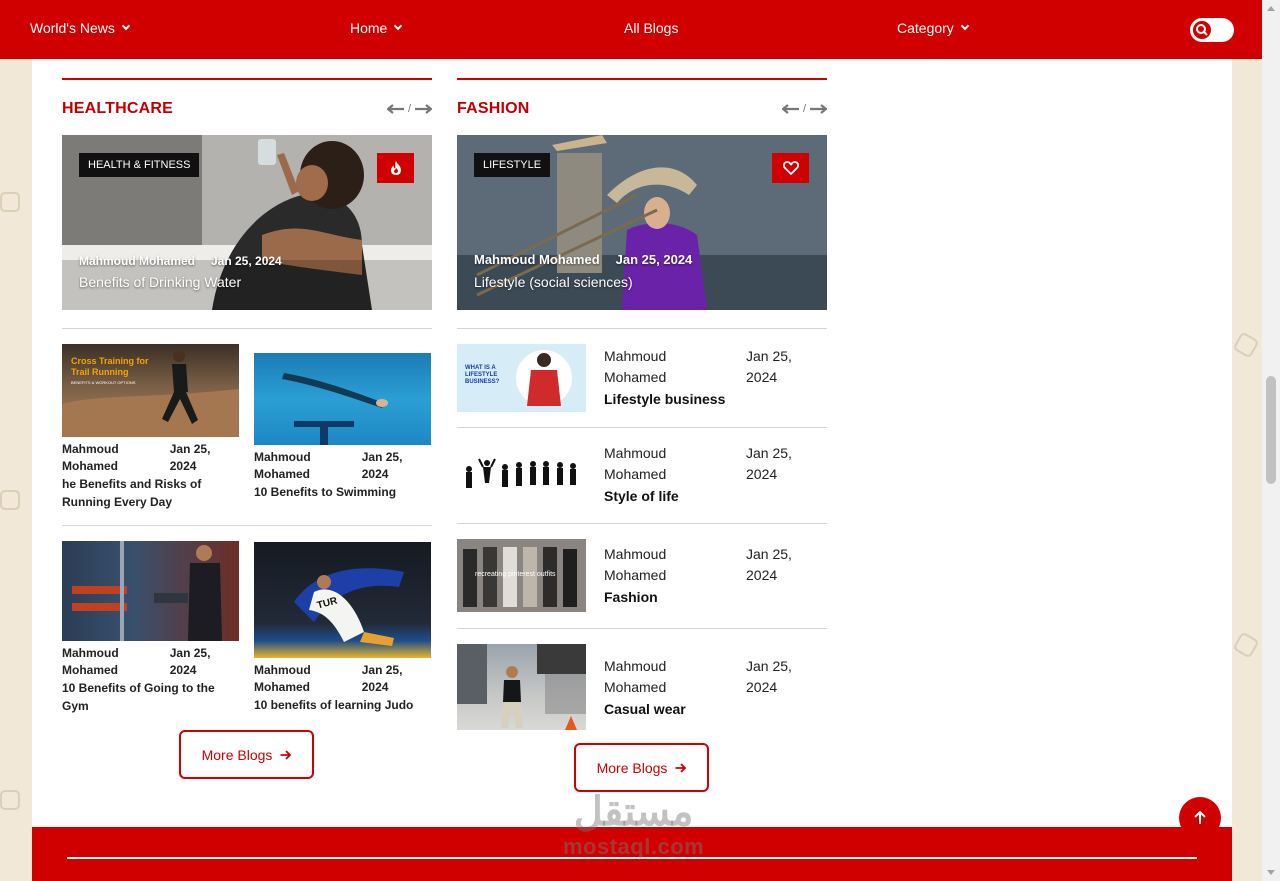 The width and height of the screenshot is (1280, 881). I want to click on post-title: Lifestyle business, so click(664, 399).